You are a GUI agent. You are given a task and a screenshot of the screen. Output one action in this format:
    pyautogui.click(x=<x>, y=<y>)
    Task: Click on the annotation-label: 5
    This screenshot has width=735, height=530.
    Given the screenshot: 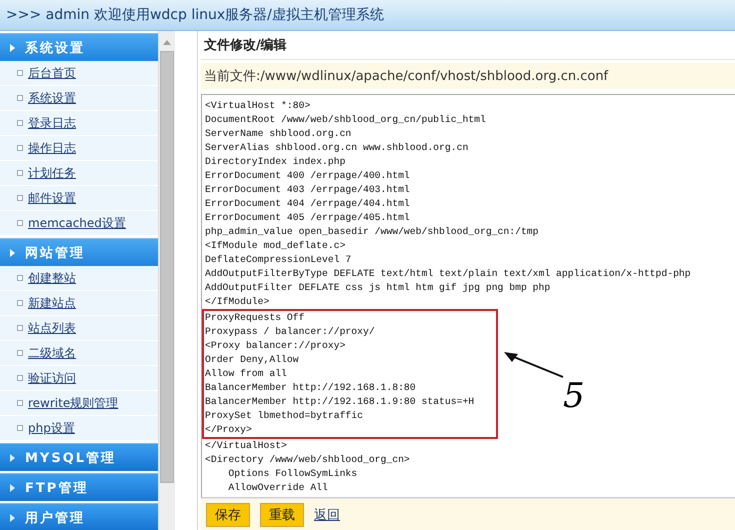 What is the action you would take?
    pyautogui.click(x=574, y=396)
    